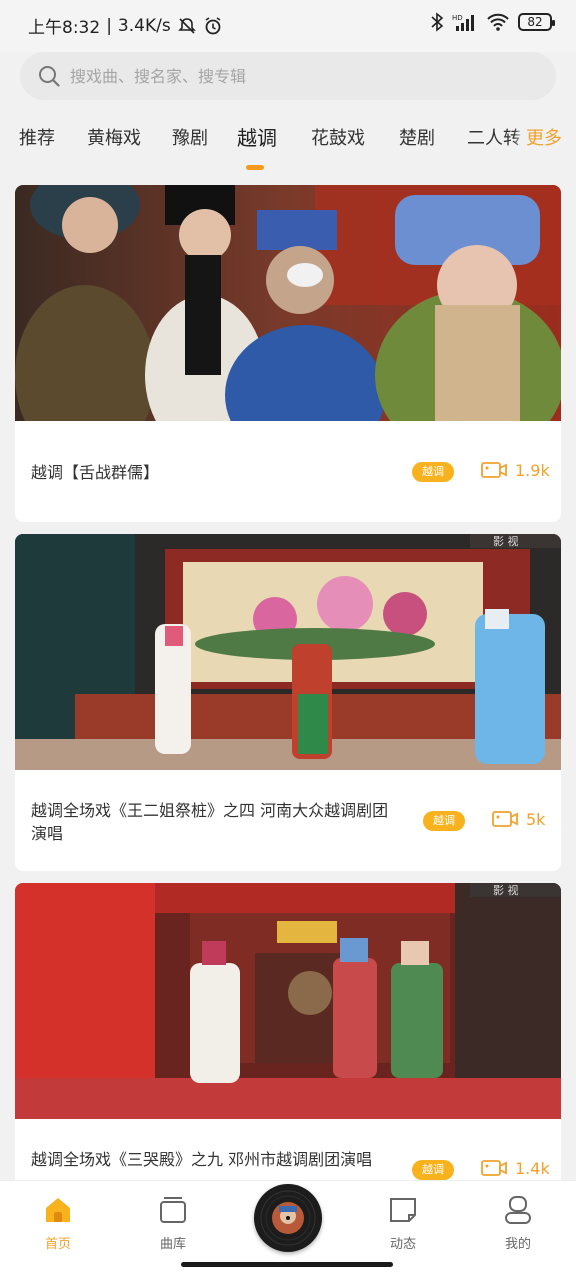 Image resolution: width=576 pixels, height=1281 pixels. I want to click on home-indicator, so click(287, 1264).